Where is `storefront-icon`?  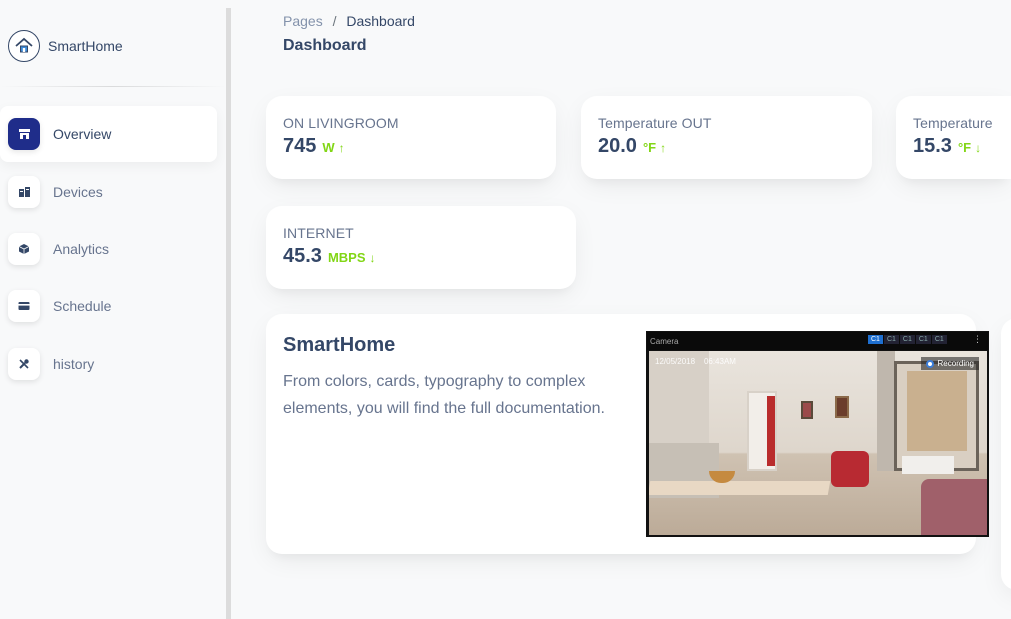
storefront-icon is located at coordinates (24, 134).